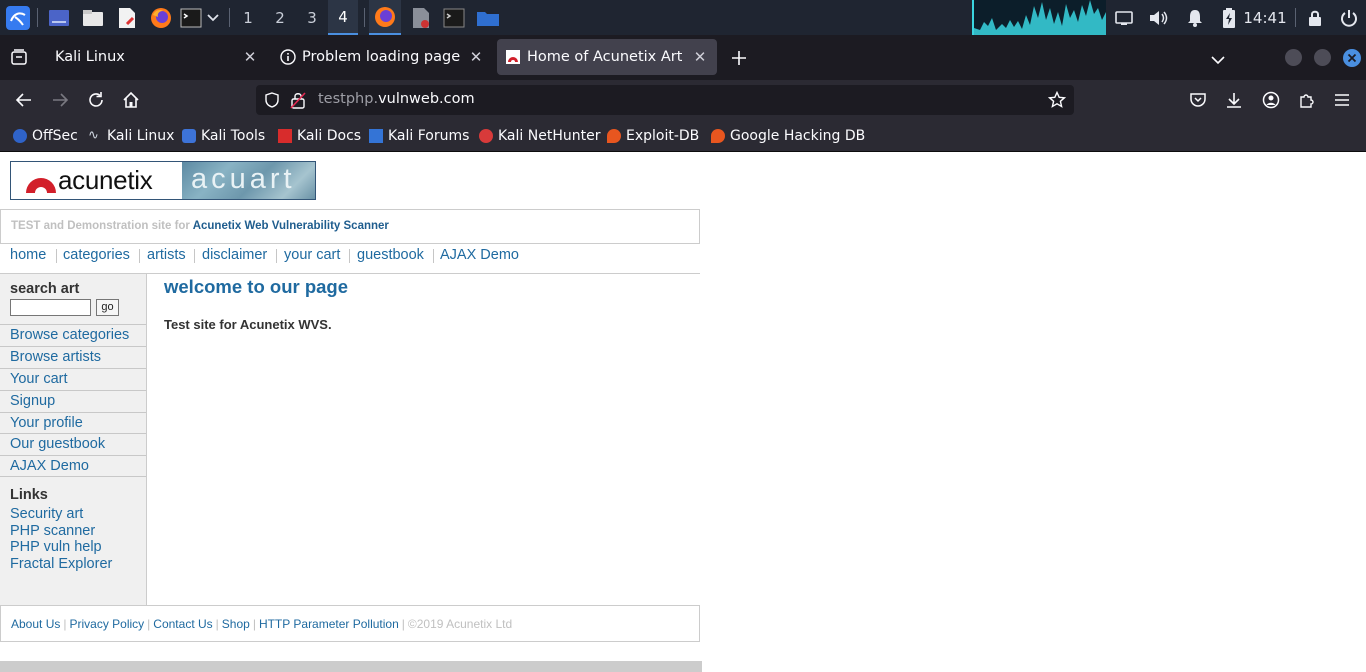 Image resolution: width=1366 pixels, height=672 pixels. I want to click on search-input, so click(50, 307).